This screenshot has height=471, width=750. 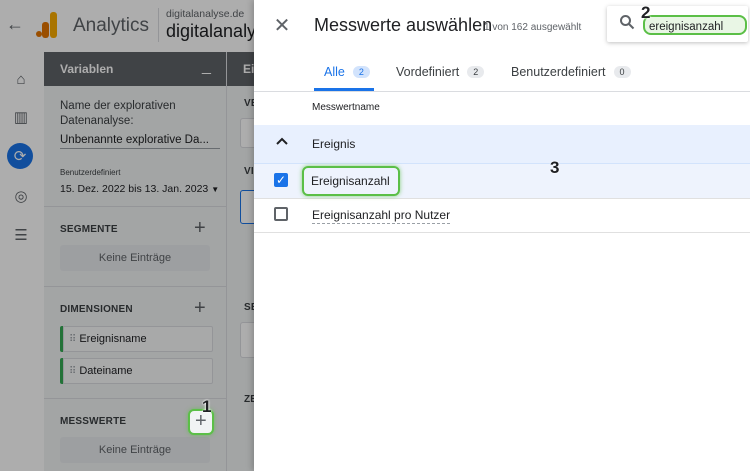 I want to click on step-number: 3, so click(x=555, y=167).